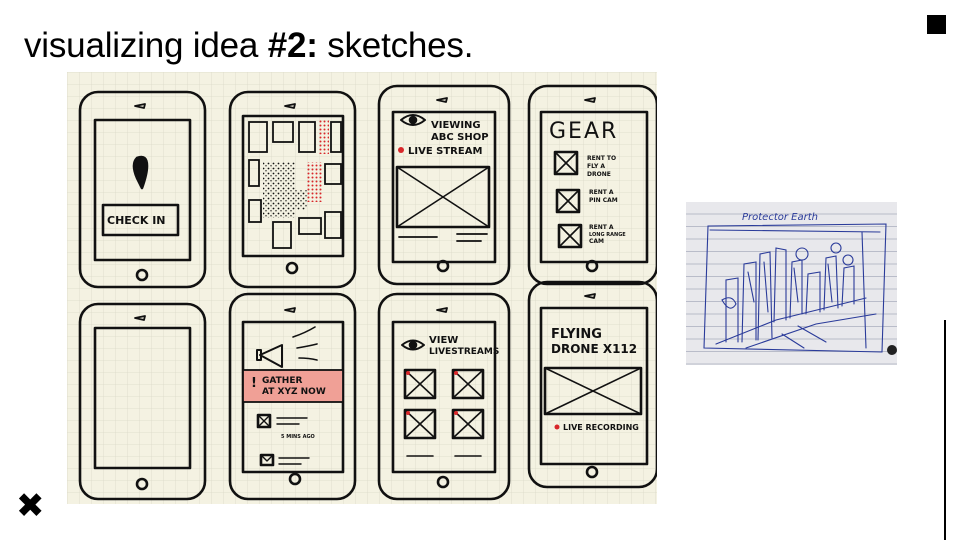 This screenshot has width=960, height=540. What do you see at coordinates (945, 430) in the screenshot?
I see `vertical-divider` at bounding box center [945, 430].